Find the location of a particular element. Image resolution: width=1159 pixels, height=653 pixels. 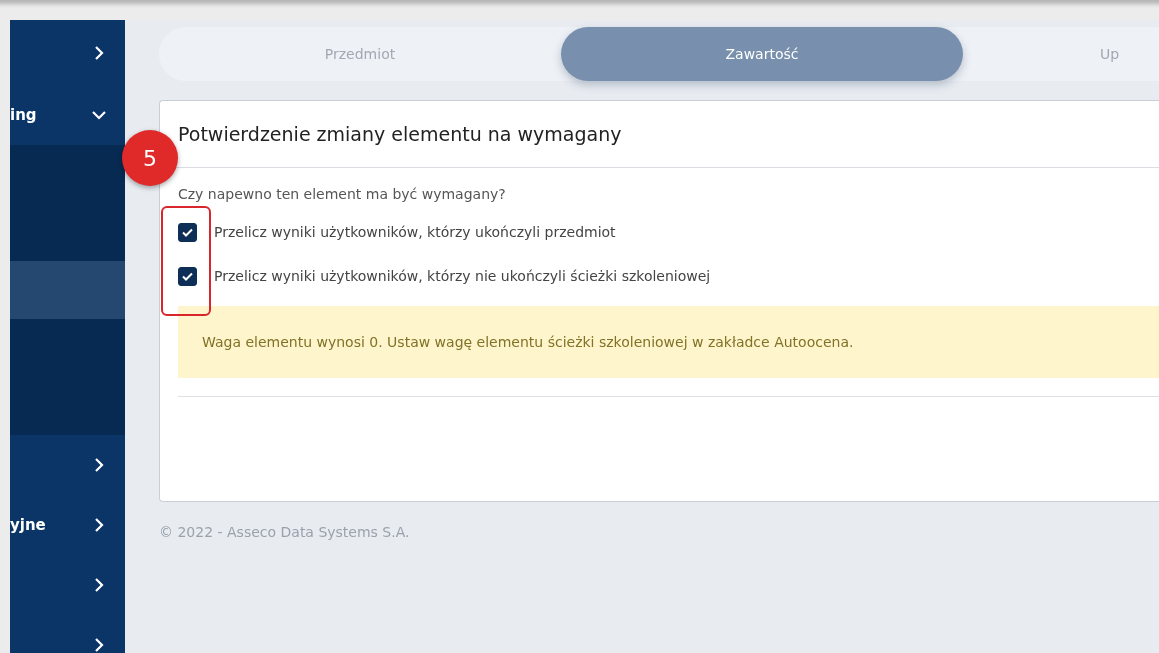

copyright-text: © 2022 - Asseco Data Systems S.A. is located at coordinates (285, 532).